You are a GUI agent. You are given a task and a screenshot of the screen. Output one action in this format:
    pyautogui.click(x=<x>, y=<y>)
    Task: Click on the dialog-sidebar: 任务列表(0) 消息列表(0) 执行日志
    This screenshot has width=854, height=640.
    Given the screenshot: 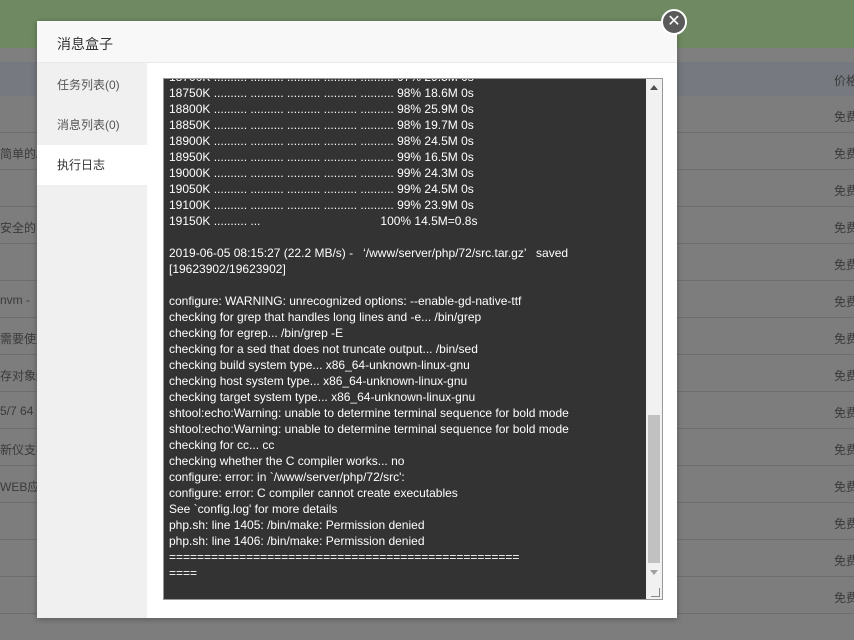 What is the action you would take?
    pyautogui.click(x=92, y=340)
    